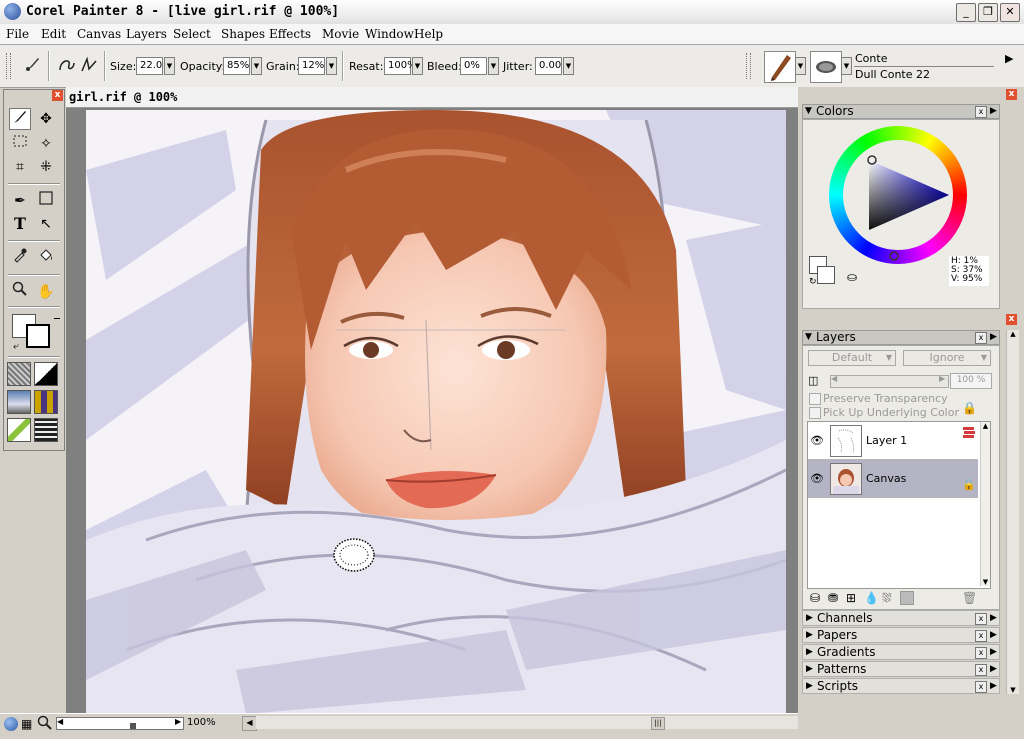  What do you see at coordinates (236, 66) in the screenshot?
I see `opacity-field: 85%` at bounding box center [236, 66].